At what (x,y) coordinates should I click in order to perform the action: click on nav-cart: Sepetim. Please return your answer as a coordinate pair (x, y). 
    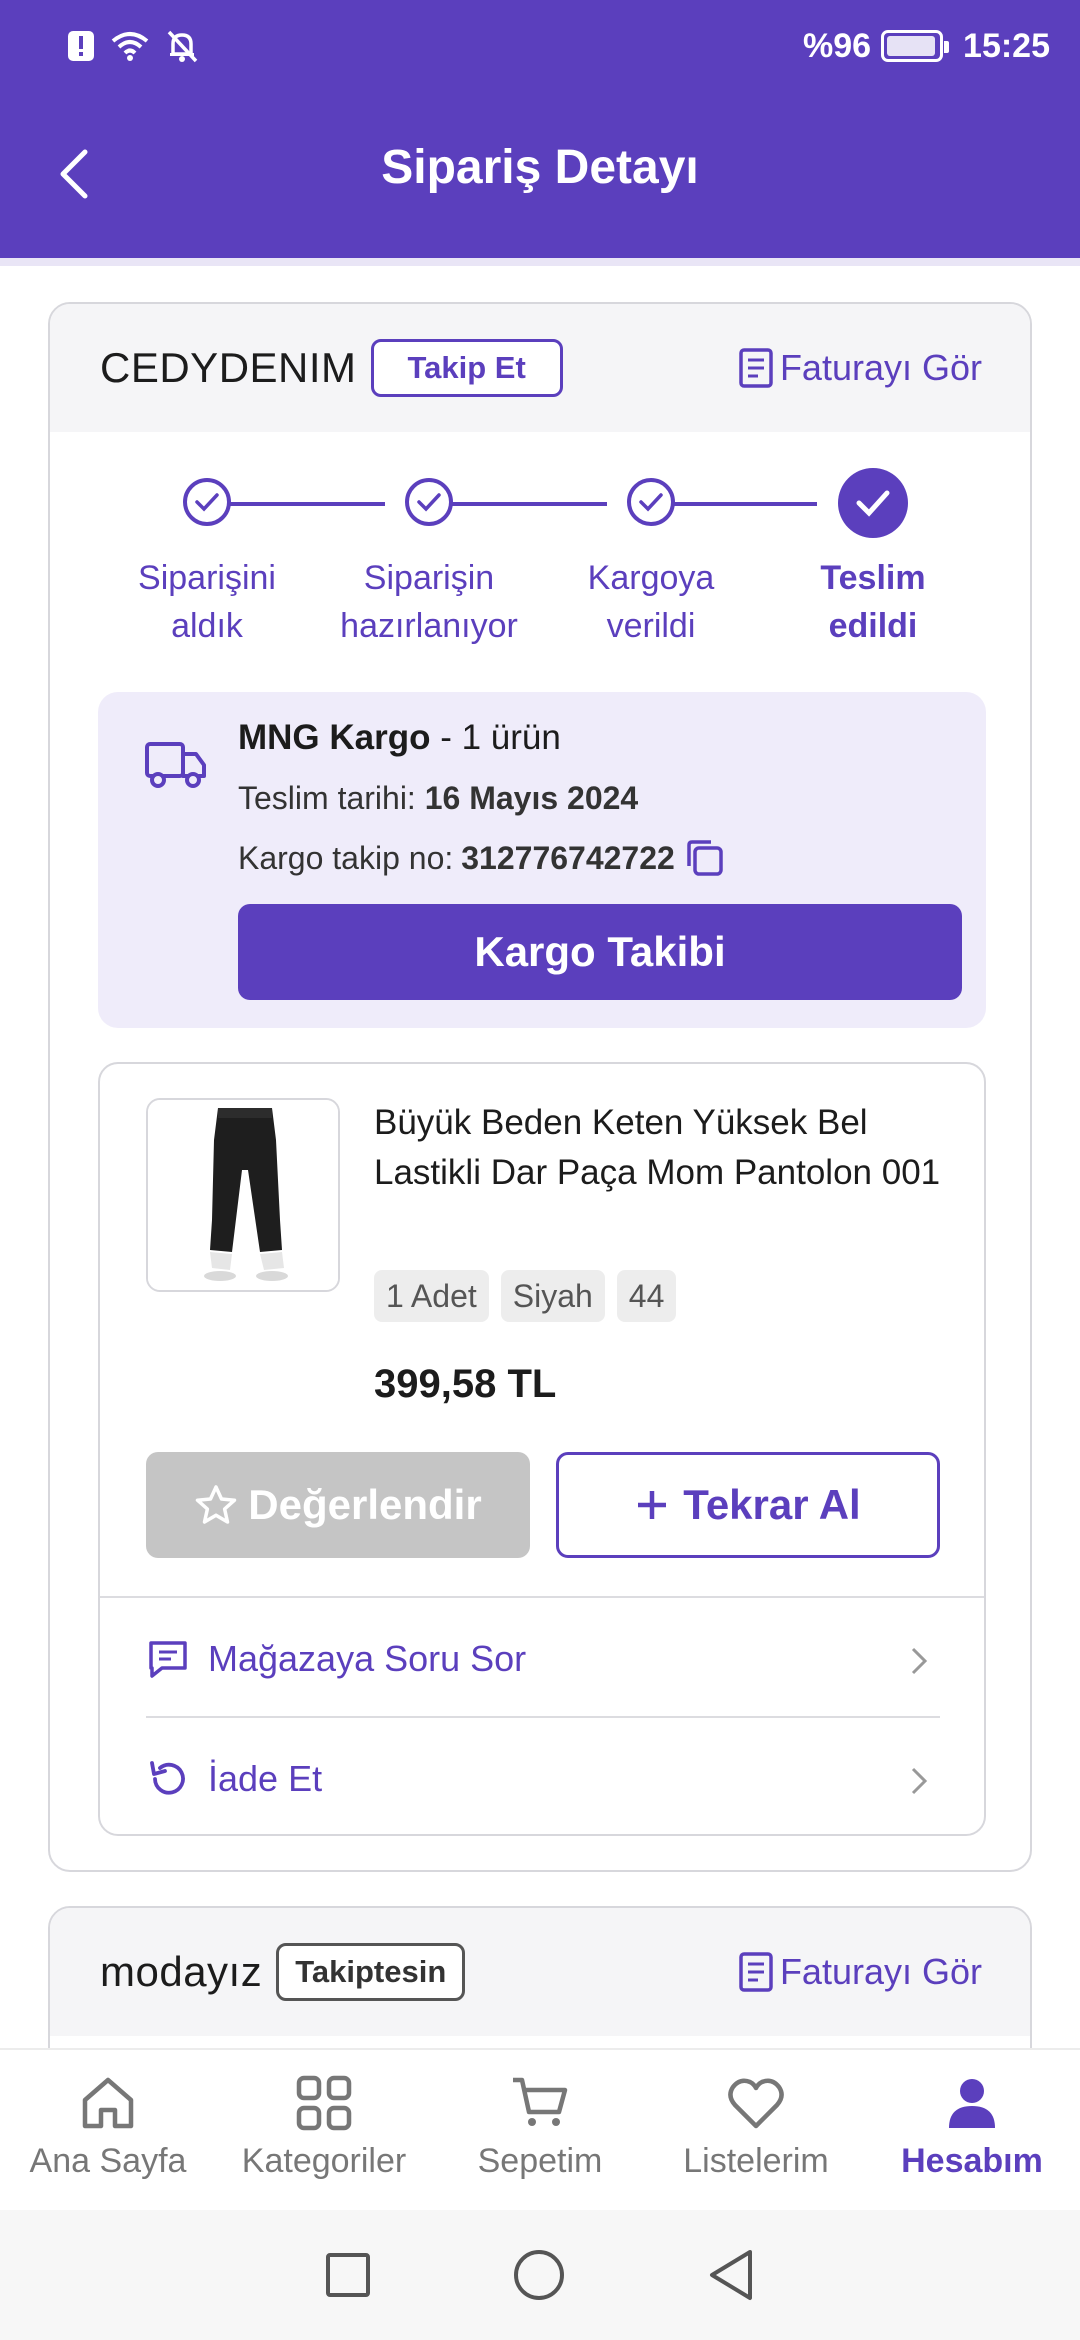
    Looking at the image, I should click on (540, 2130).